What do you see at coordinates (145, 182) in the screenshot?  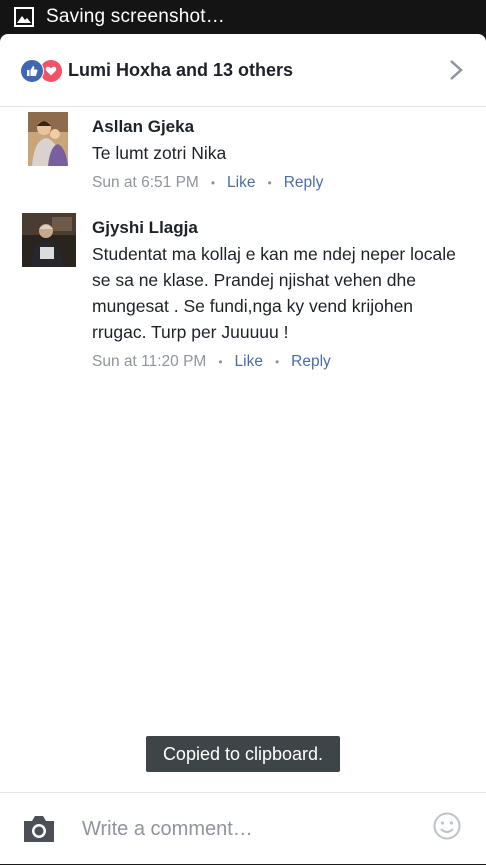 I see `comment-timestamp: Sun at 6:51 PM` at bounding box center [145, 182].